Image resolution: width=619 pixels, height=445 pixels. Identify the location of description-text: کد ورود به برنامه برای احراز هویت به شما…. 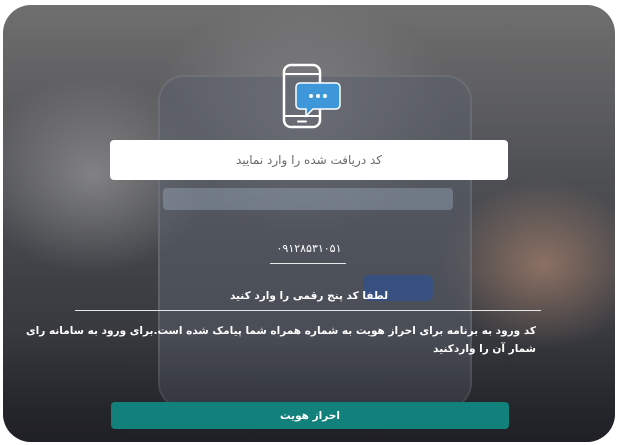
(281, 340).